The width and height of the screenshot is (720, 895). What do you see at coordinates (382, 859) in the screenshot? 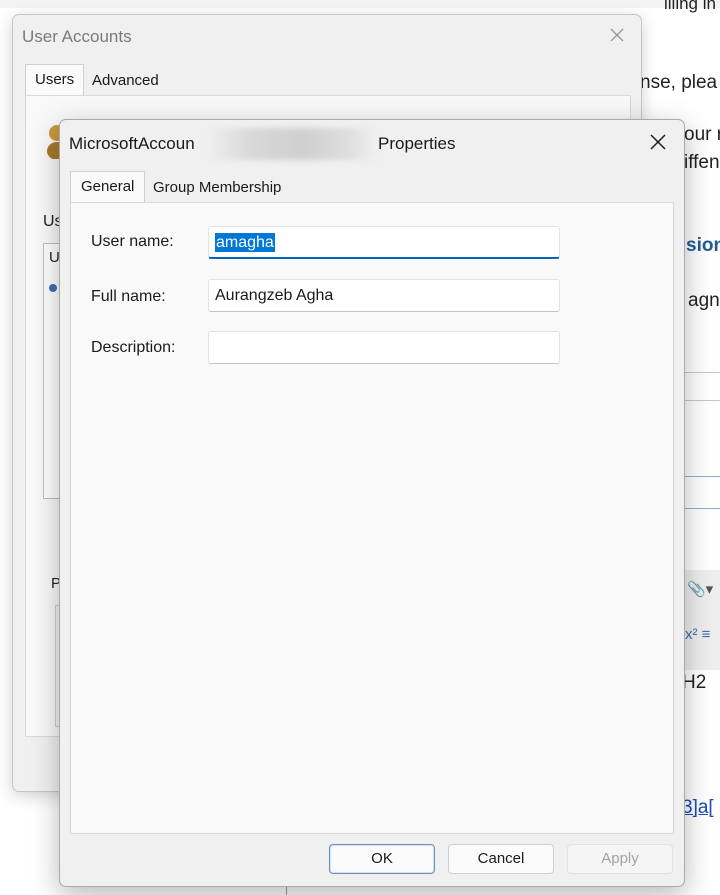
I see `ok-button: OK` at bounding box center [382, 859].